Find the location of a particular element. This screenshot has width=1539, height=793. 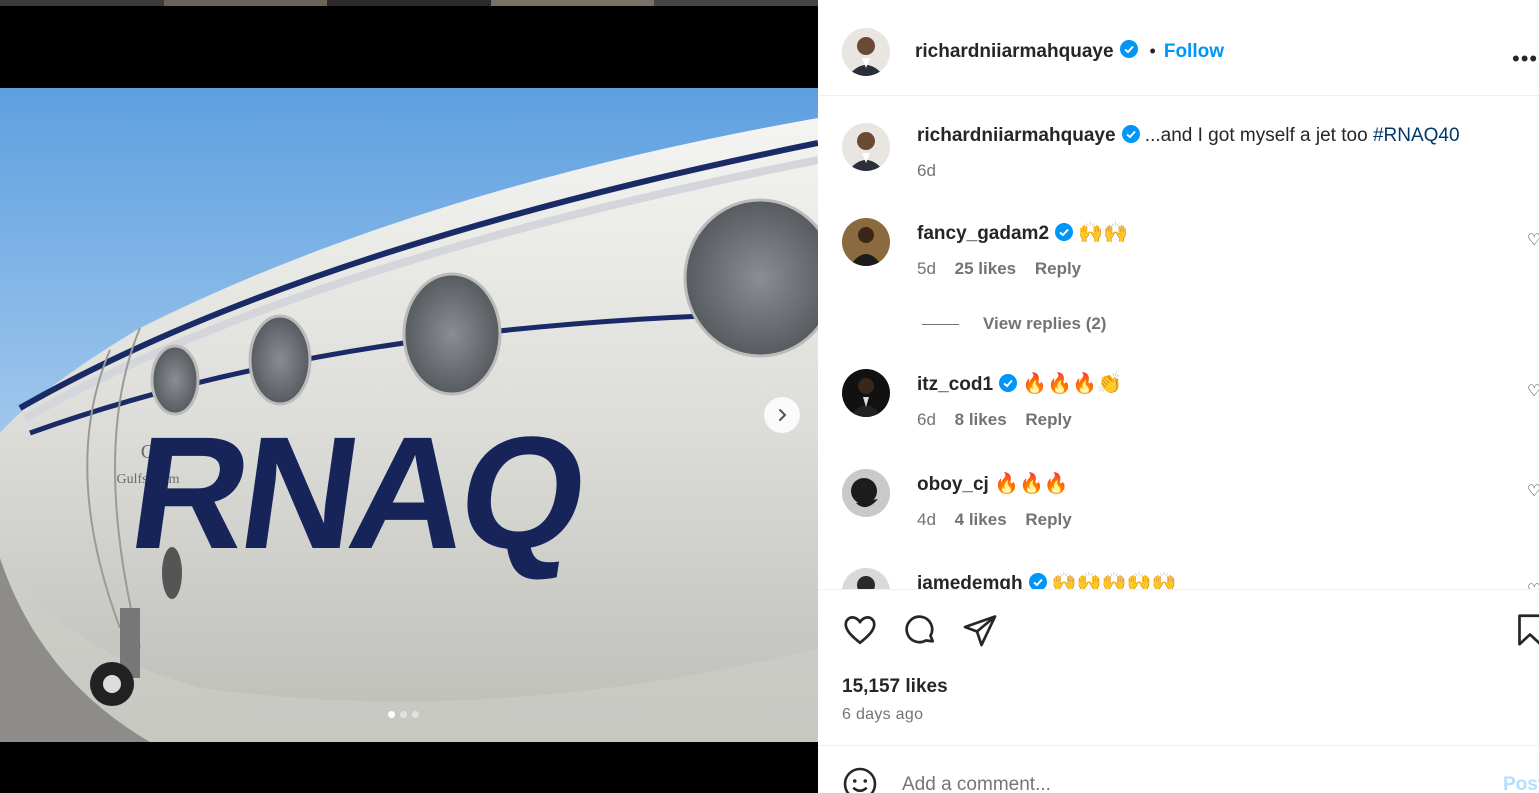

share-button is located at coordinates (980, 632).